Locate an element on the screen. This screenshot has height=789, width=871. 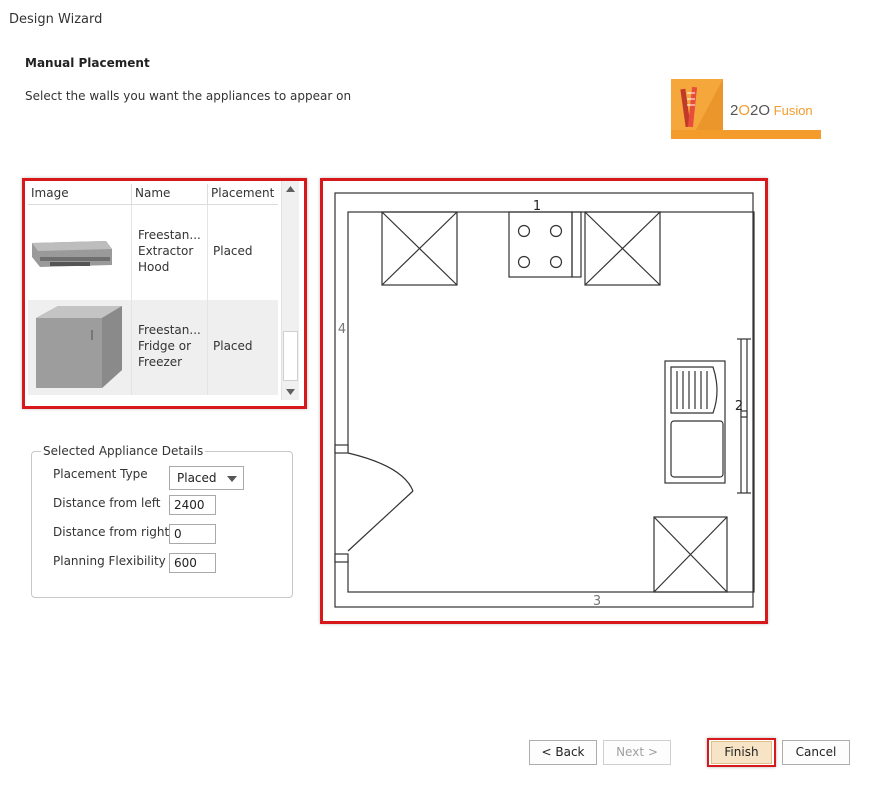
fridge-thumbnail is located at coordinates (80, 347).